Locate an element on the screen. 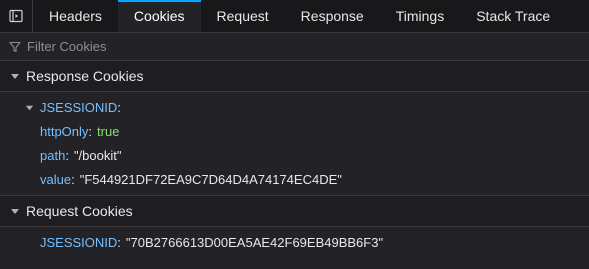  tab-response: Response is located at coordinates (332, 16).